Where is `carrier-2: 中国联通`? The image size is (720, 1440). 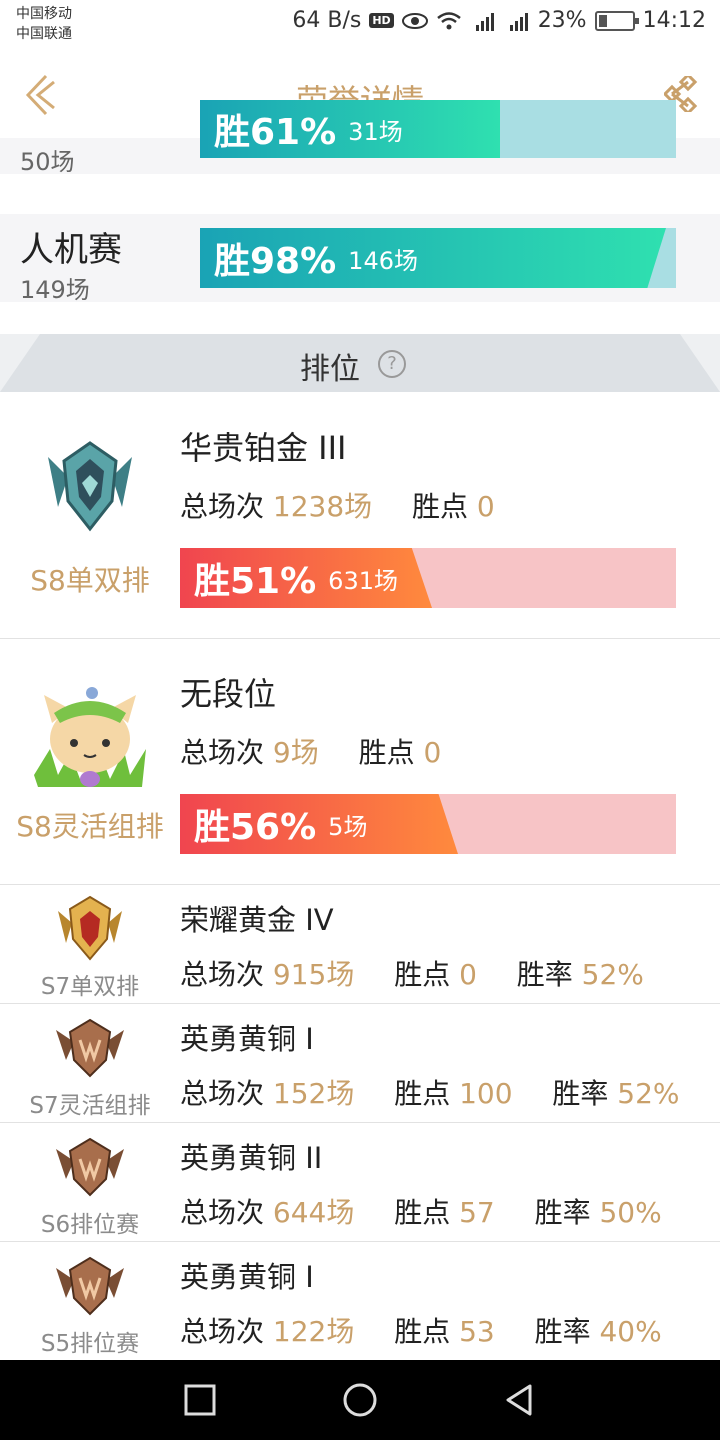
carrier-2: 中国联通 is located at coordinates (44, 34).